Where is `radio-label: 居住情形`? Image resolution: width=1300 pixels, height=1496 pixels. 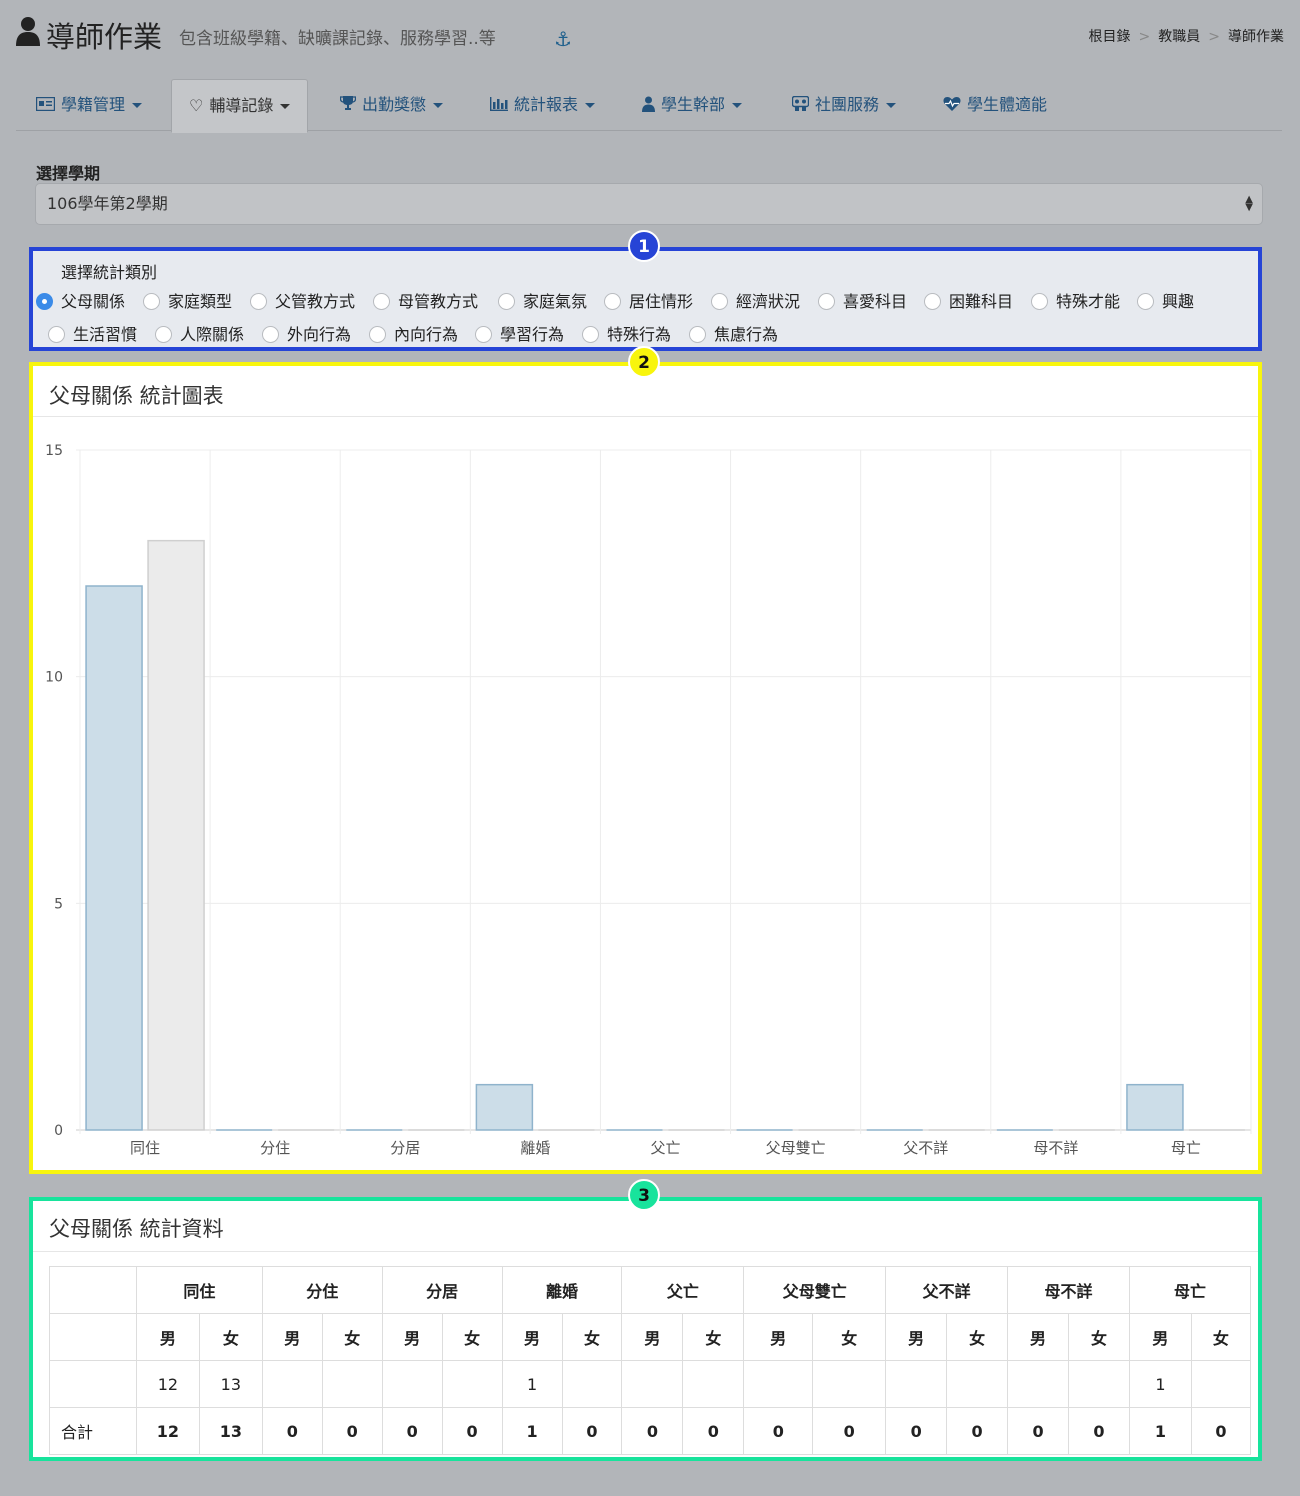
radio-label: 居住情形 is located at coordinates (661, 301).